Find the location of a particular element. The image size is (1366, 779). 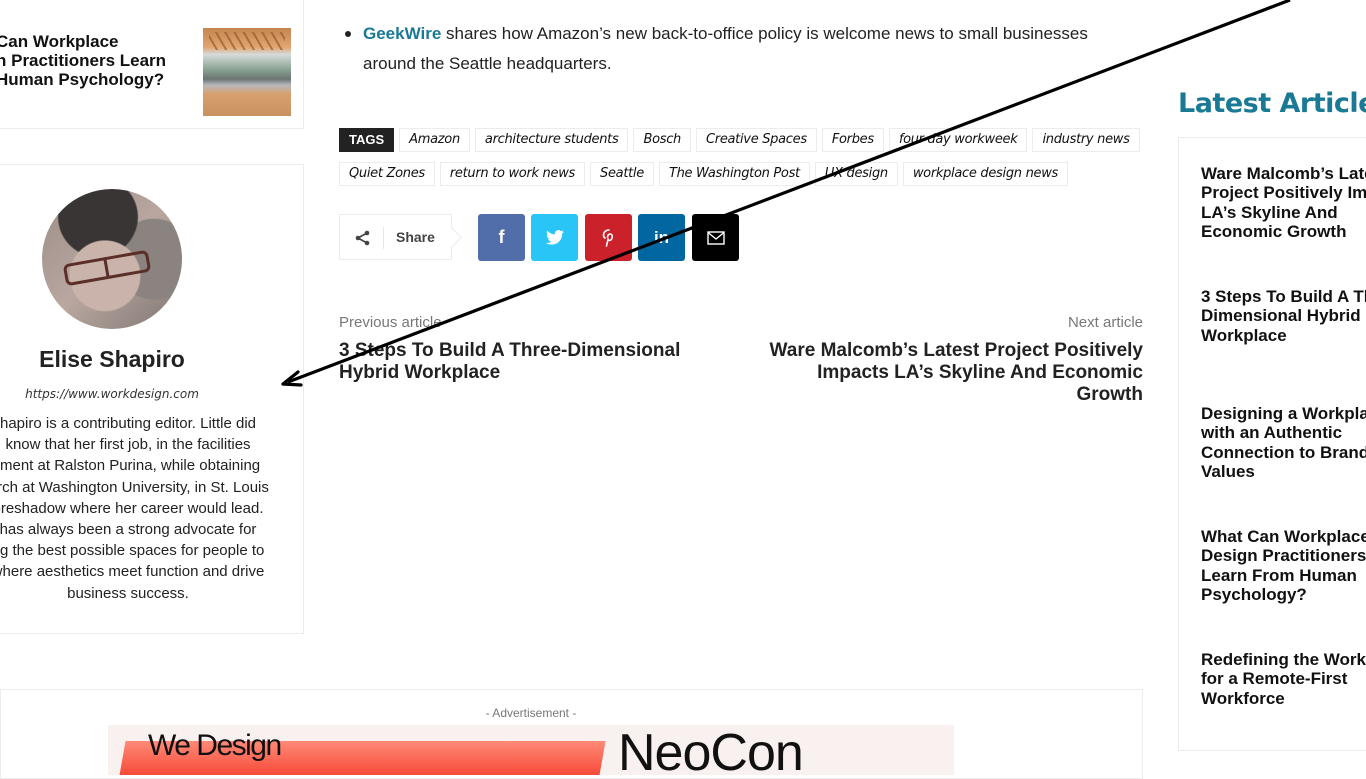

latest-article-title-line: Workplace is located at coordinates (1244, 335).